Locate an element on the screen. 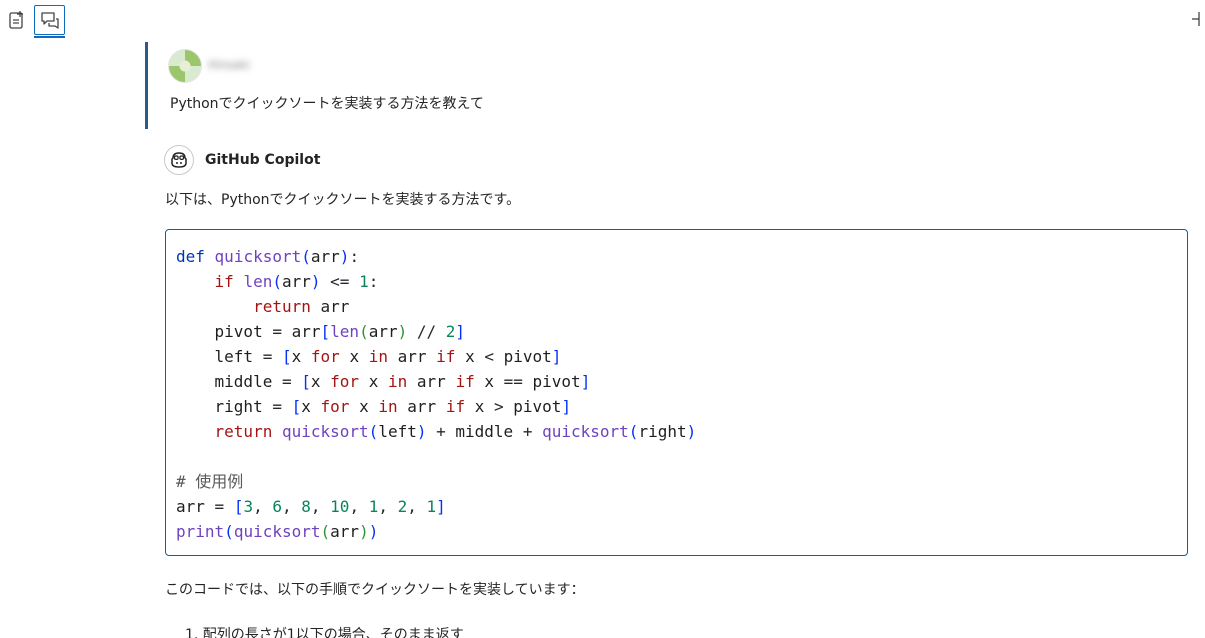  pin-icon is located at coordinates (1197, 19).